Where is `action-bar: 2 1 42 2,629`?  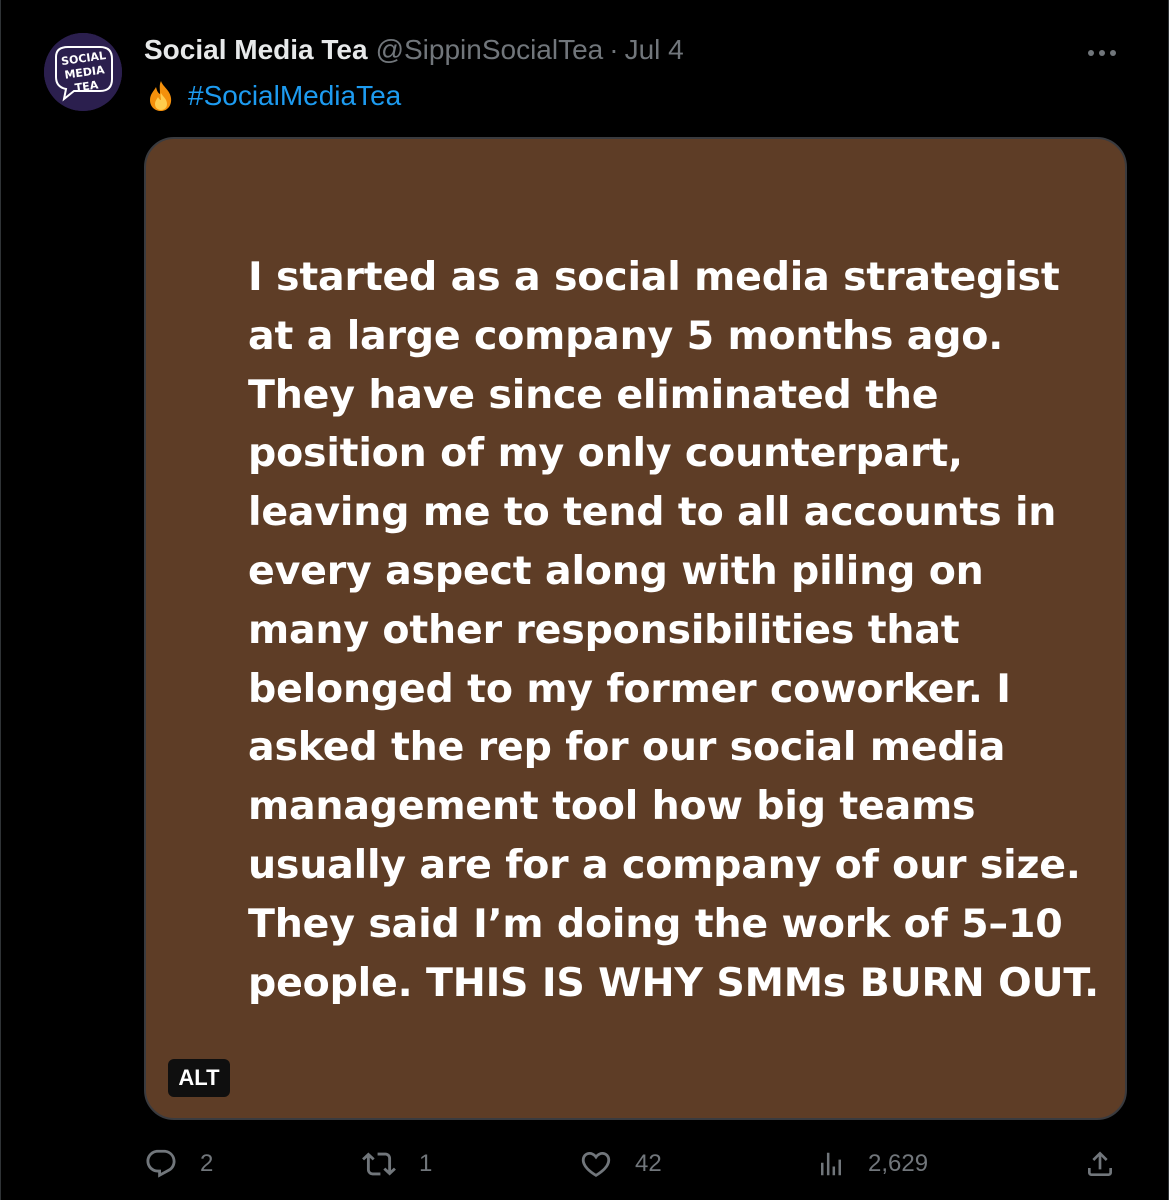
action-bar: 2 1 42 2,629 is located at coordinates (635, 1164).